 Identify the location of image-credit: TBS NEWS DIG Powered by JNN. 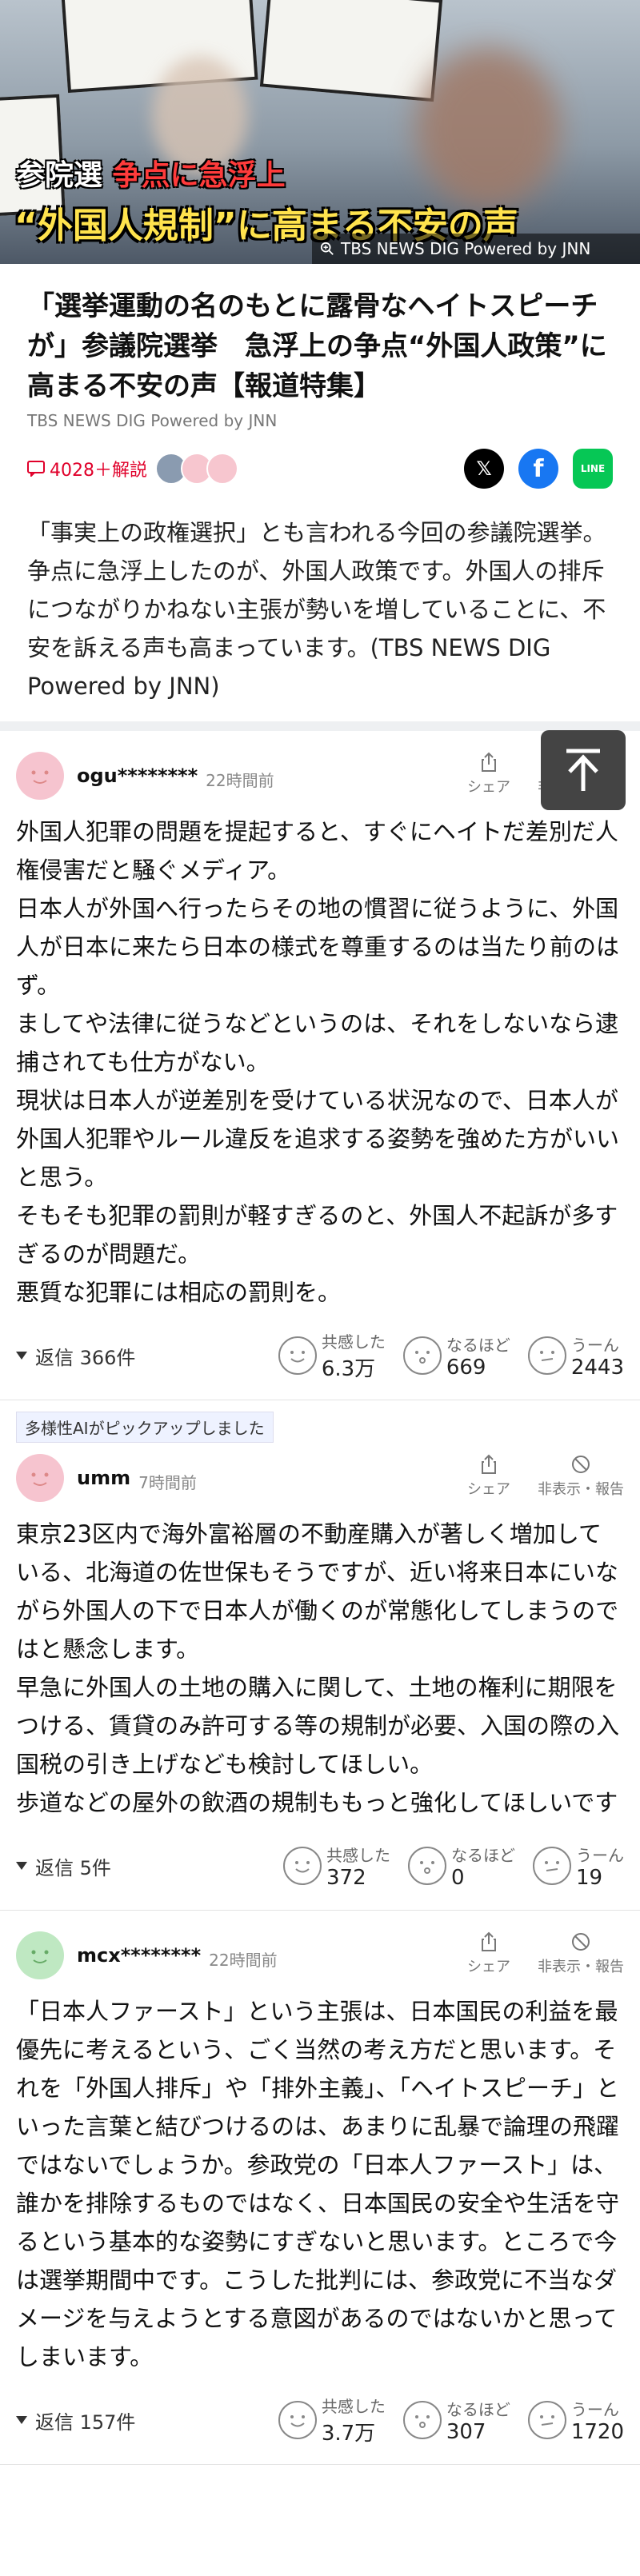
(466, 249).